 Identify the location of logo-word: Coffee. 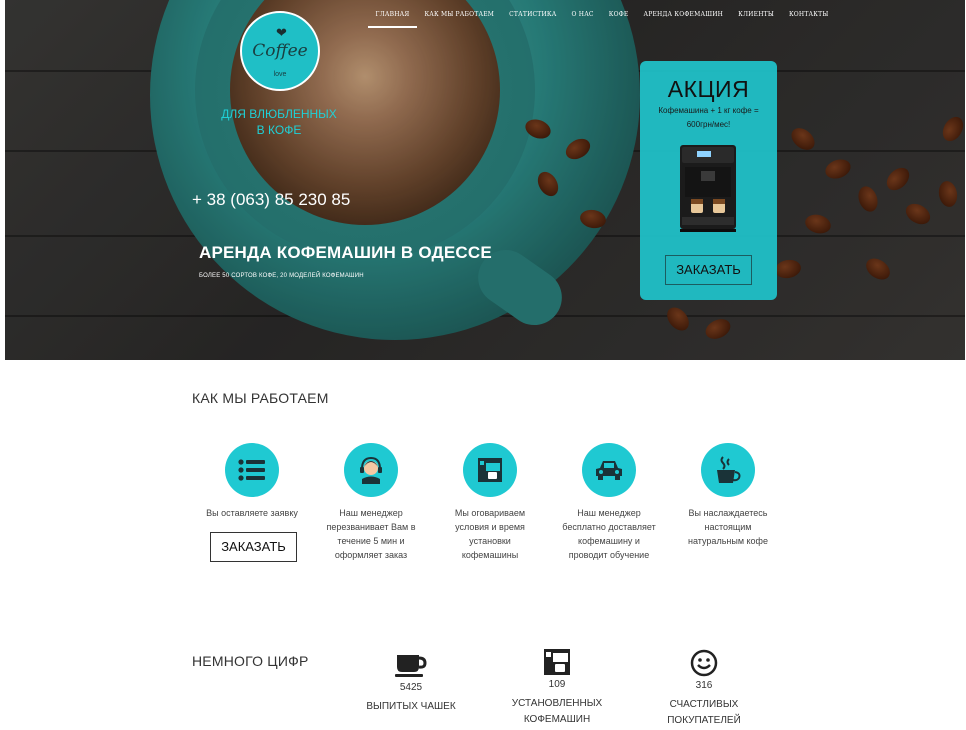
(280, 51).